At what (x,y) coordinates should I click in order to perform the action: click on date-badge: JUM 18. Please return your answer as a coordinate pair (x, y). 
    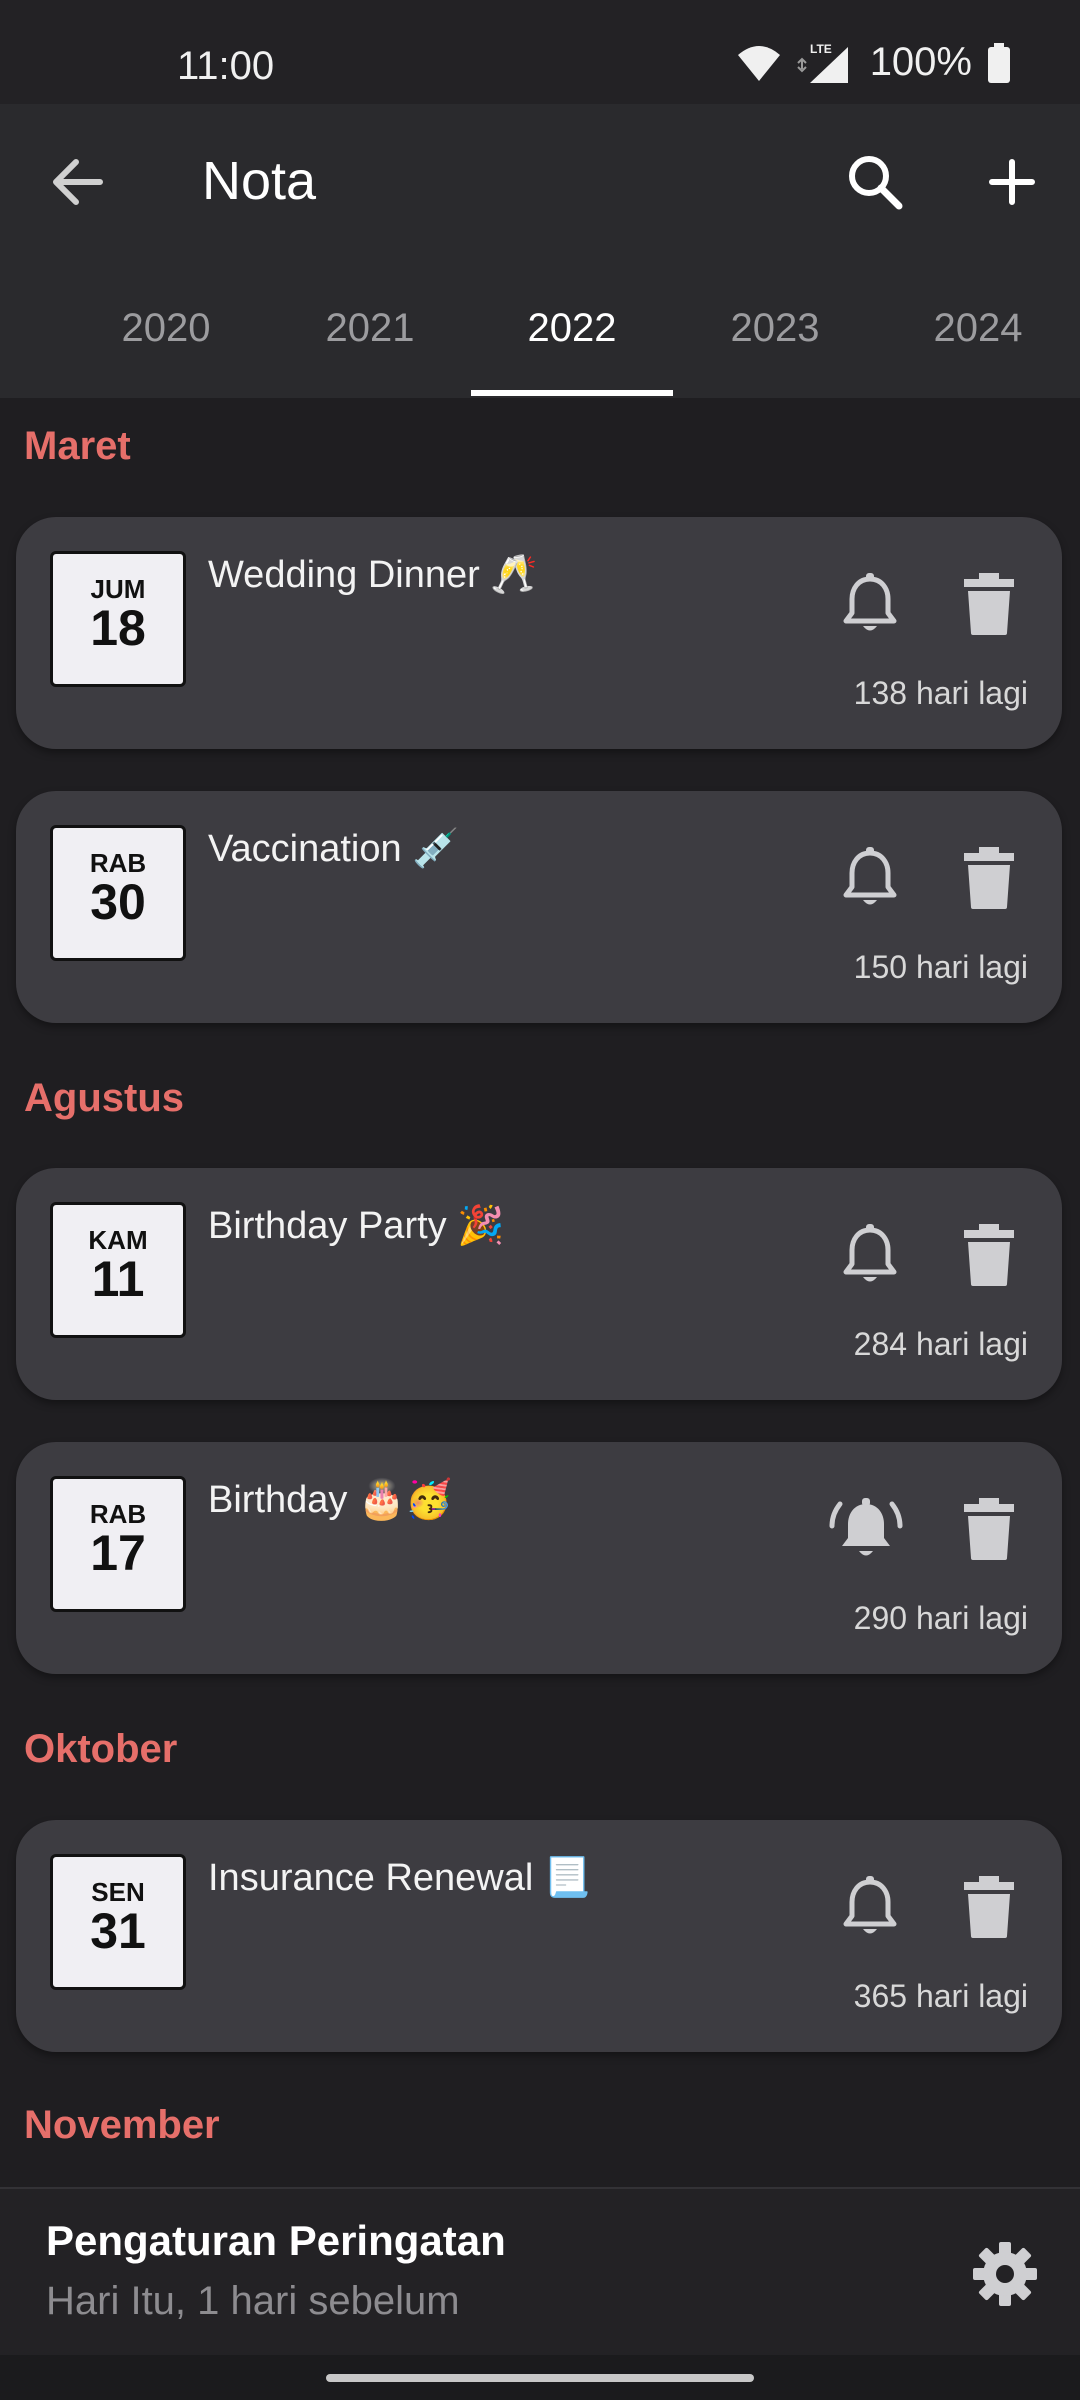
    Looking at the image, I should click on (118, 619).